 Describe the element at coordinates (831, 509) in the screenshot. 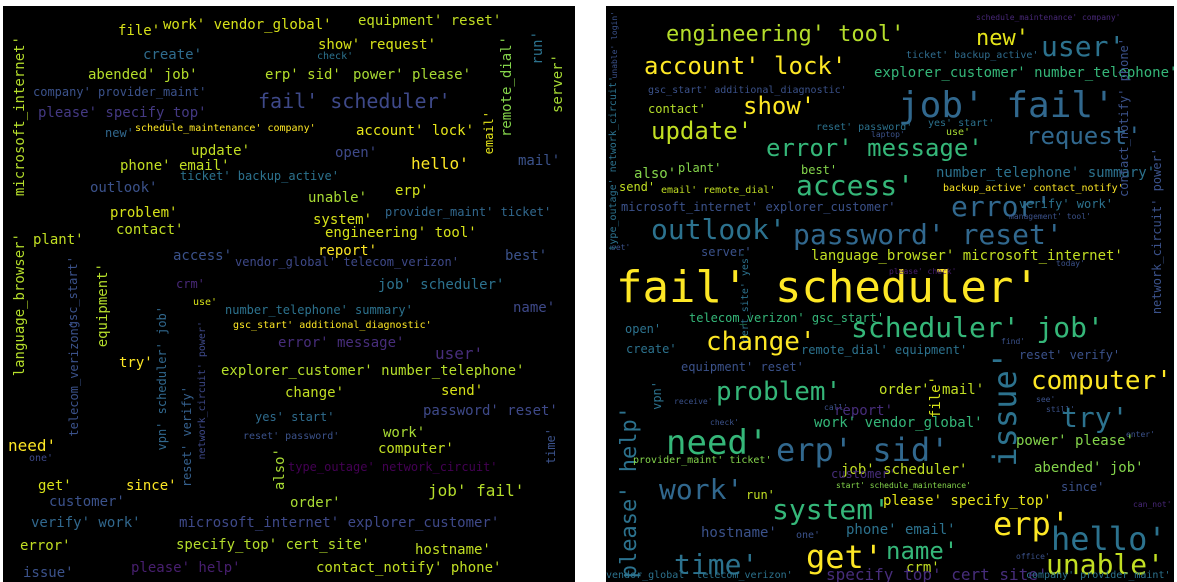

I see `cloud-word: system'` at that location.